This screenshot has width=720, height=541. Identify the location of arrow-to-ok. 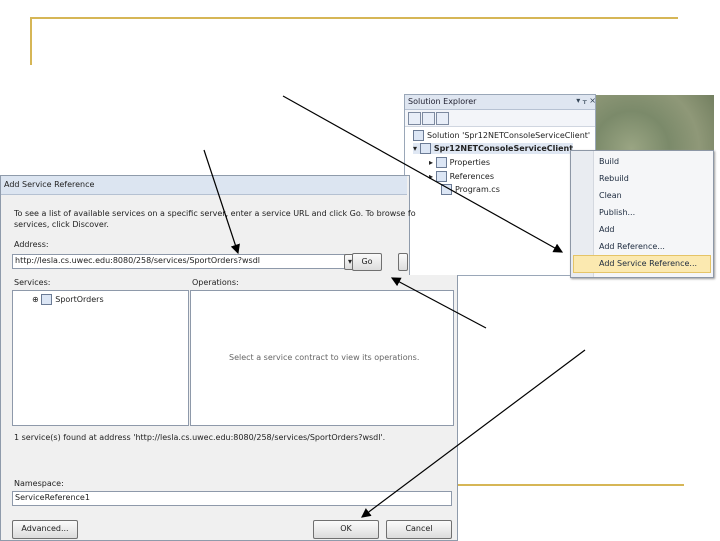
(473, 433).